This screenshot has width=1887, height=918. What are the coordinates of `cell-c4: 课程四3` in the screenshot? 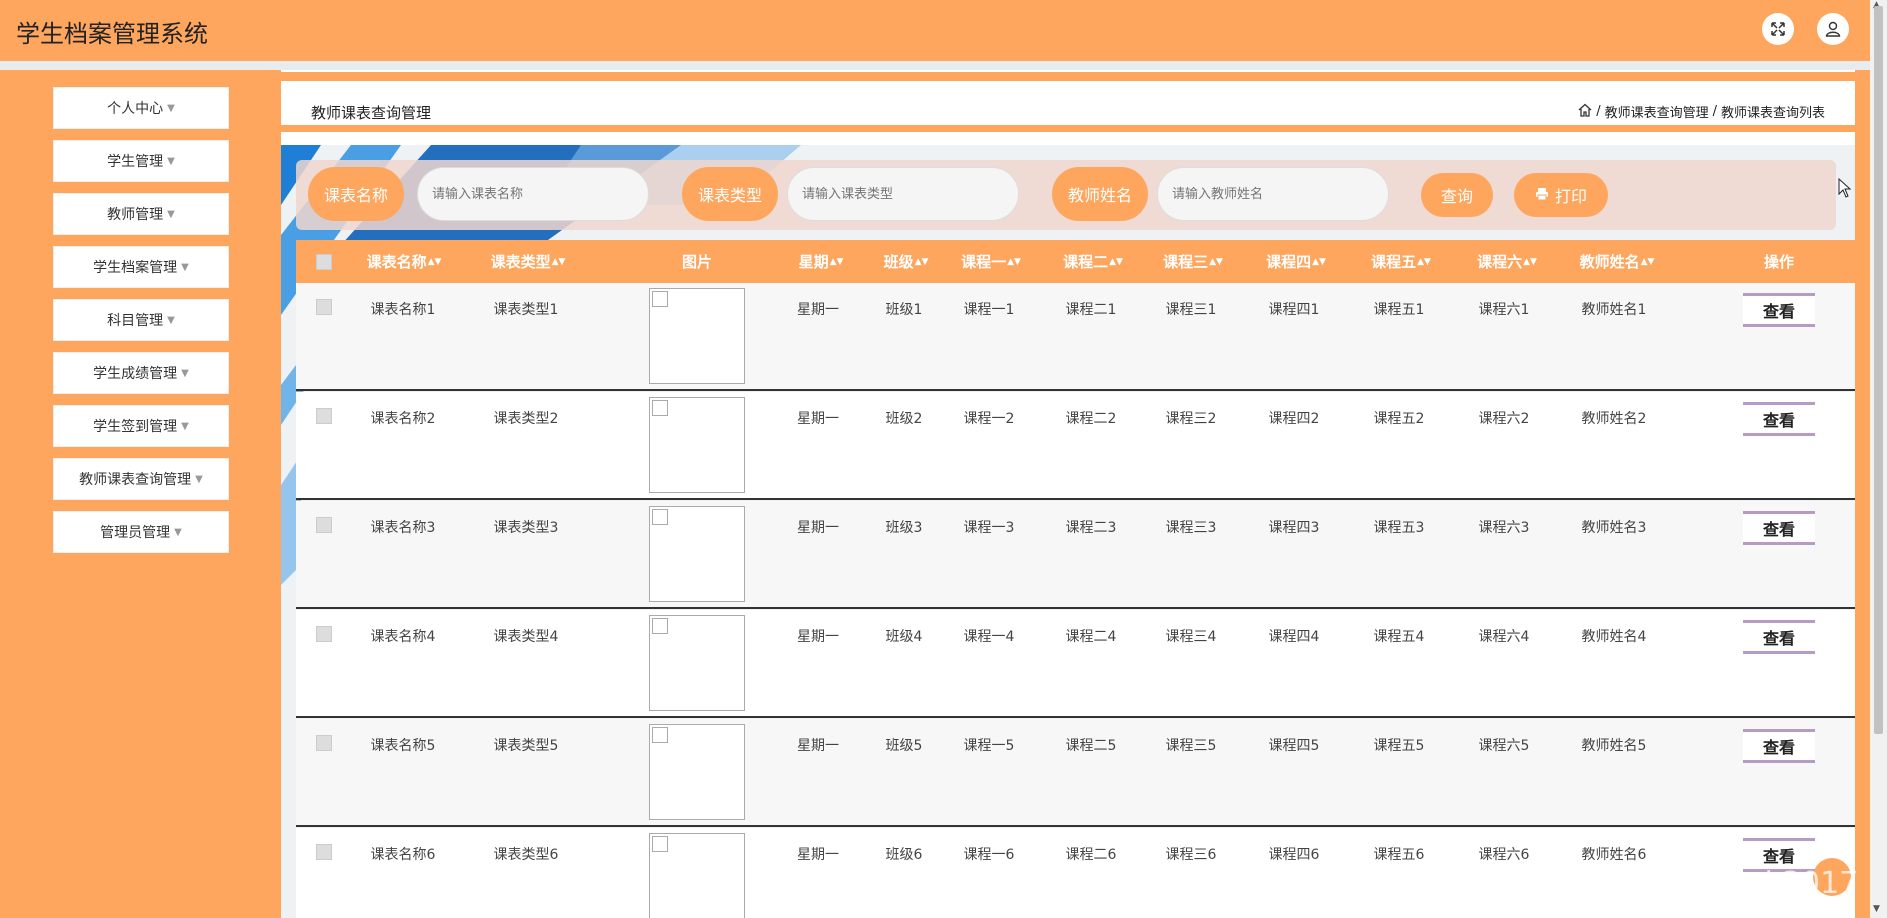 It's located at (1294, 528).